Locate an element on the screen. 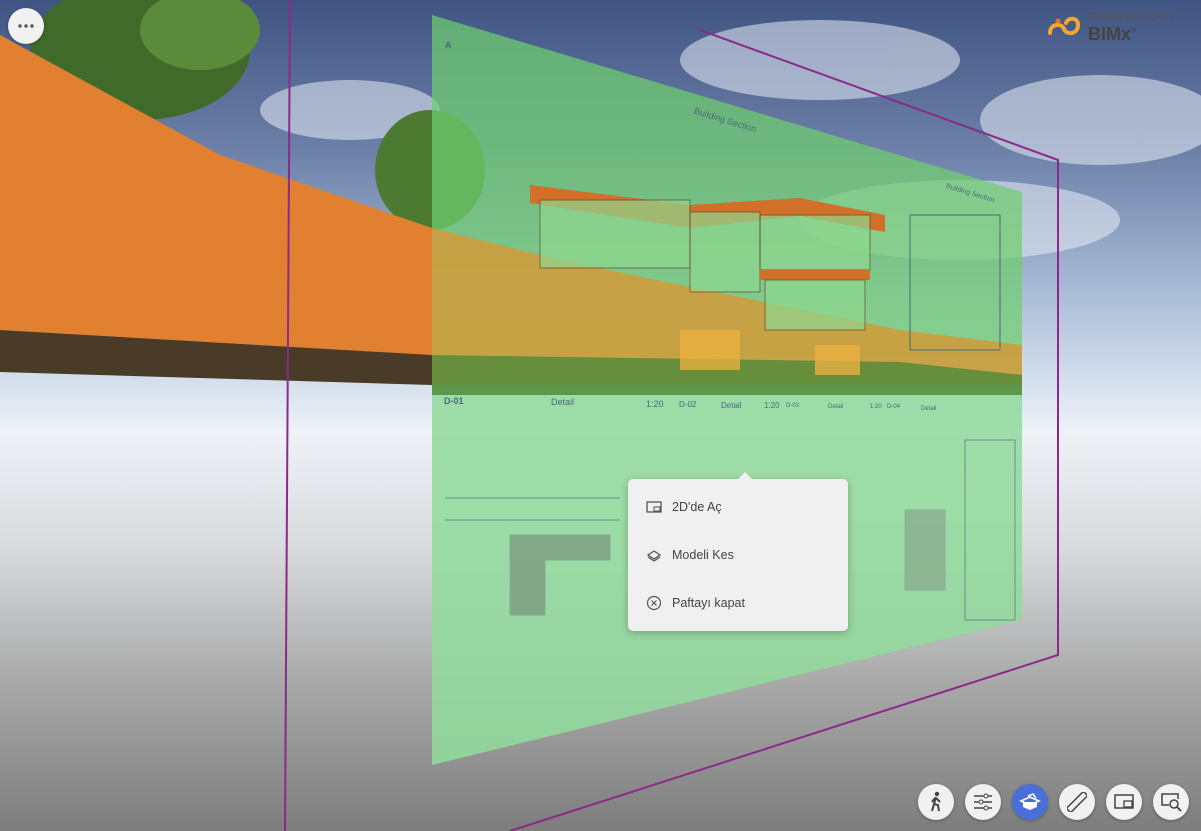 The image size is (1201, 831). menu-item-label: Paftayı kapat is located at coordinates (708, 603).